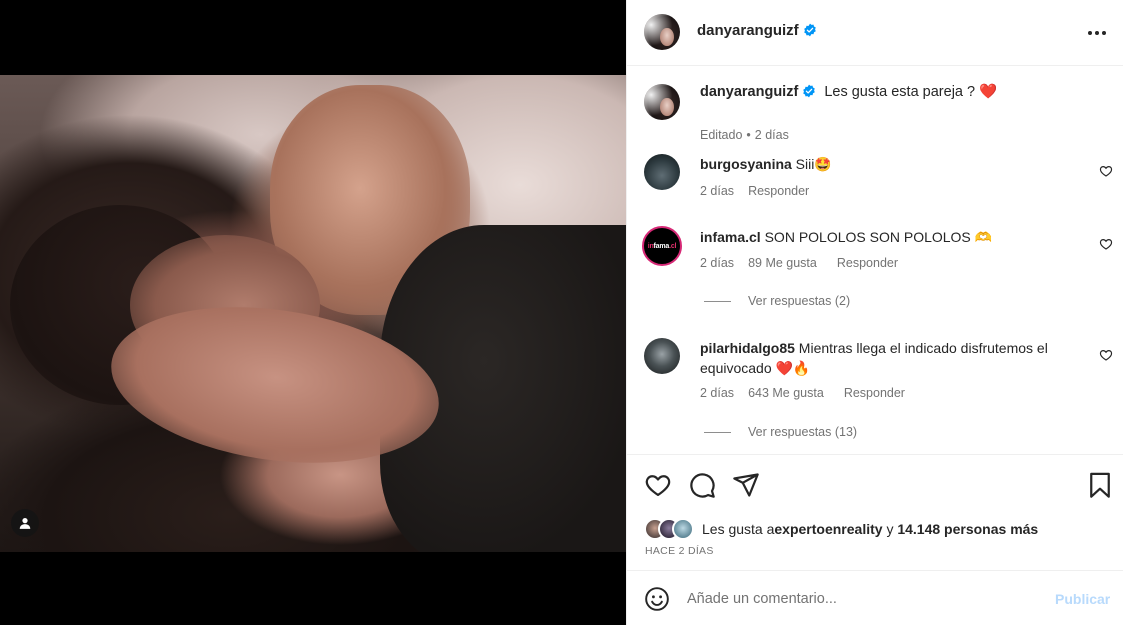  I want to click on liker-username: expertoenreality, so click(828, 529).